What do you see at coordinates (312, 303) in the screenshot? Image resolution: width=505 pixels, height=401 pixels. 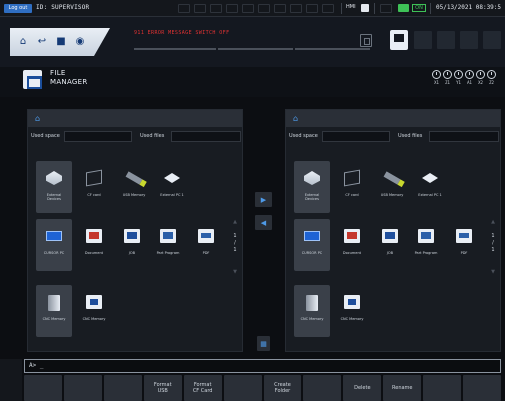 I see `cnc-memory-icon` at bounding box center [312, 303].